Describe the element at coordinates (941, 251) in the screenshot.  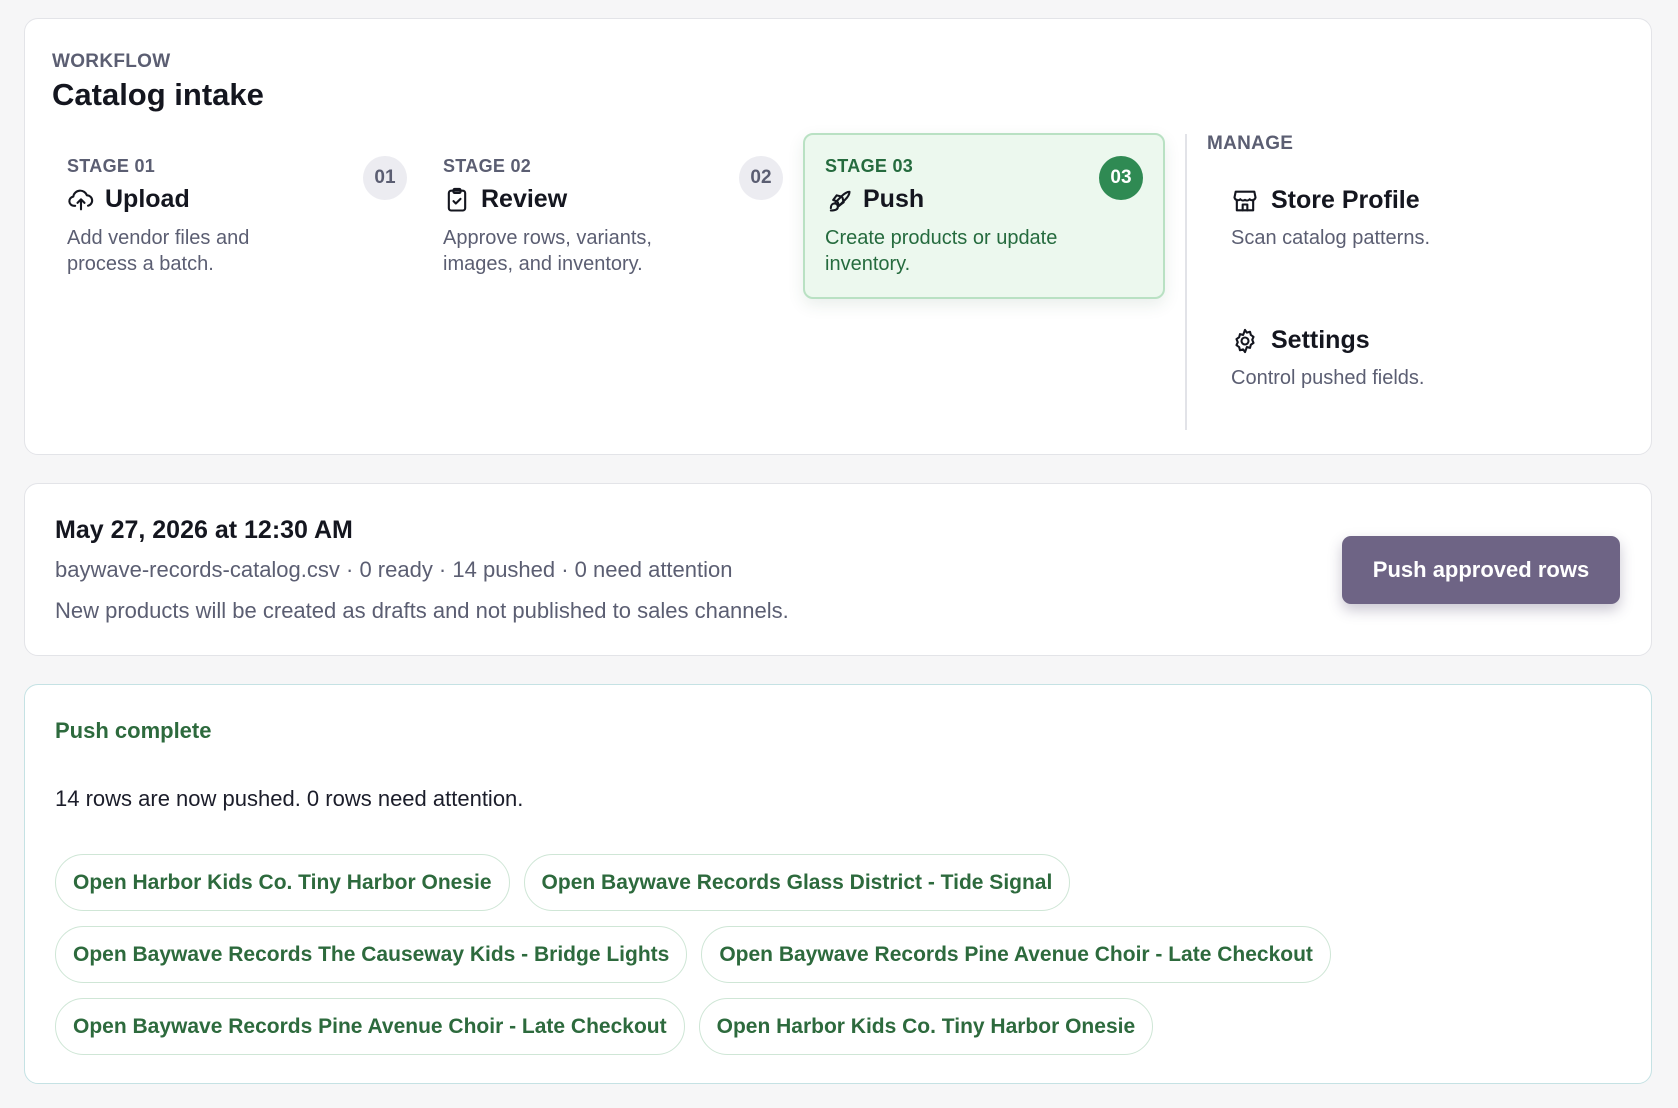
I see `stage-description: Create products or update inventory.` at that location.